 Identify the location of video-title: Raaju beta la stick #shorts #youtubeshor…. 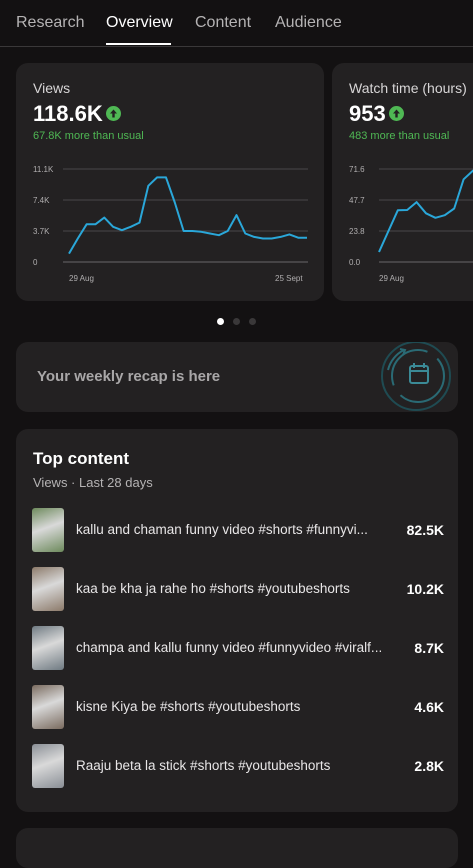
(203, 765).